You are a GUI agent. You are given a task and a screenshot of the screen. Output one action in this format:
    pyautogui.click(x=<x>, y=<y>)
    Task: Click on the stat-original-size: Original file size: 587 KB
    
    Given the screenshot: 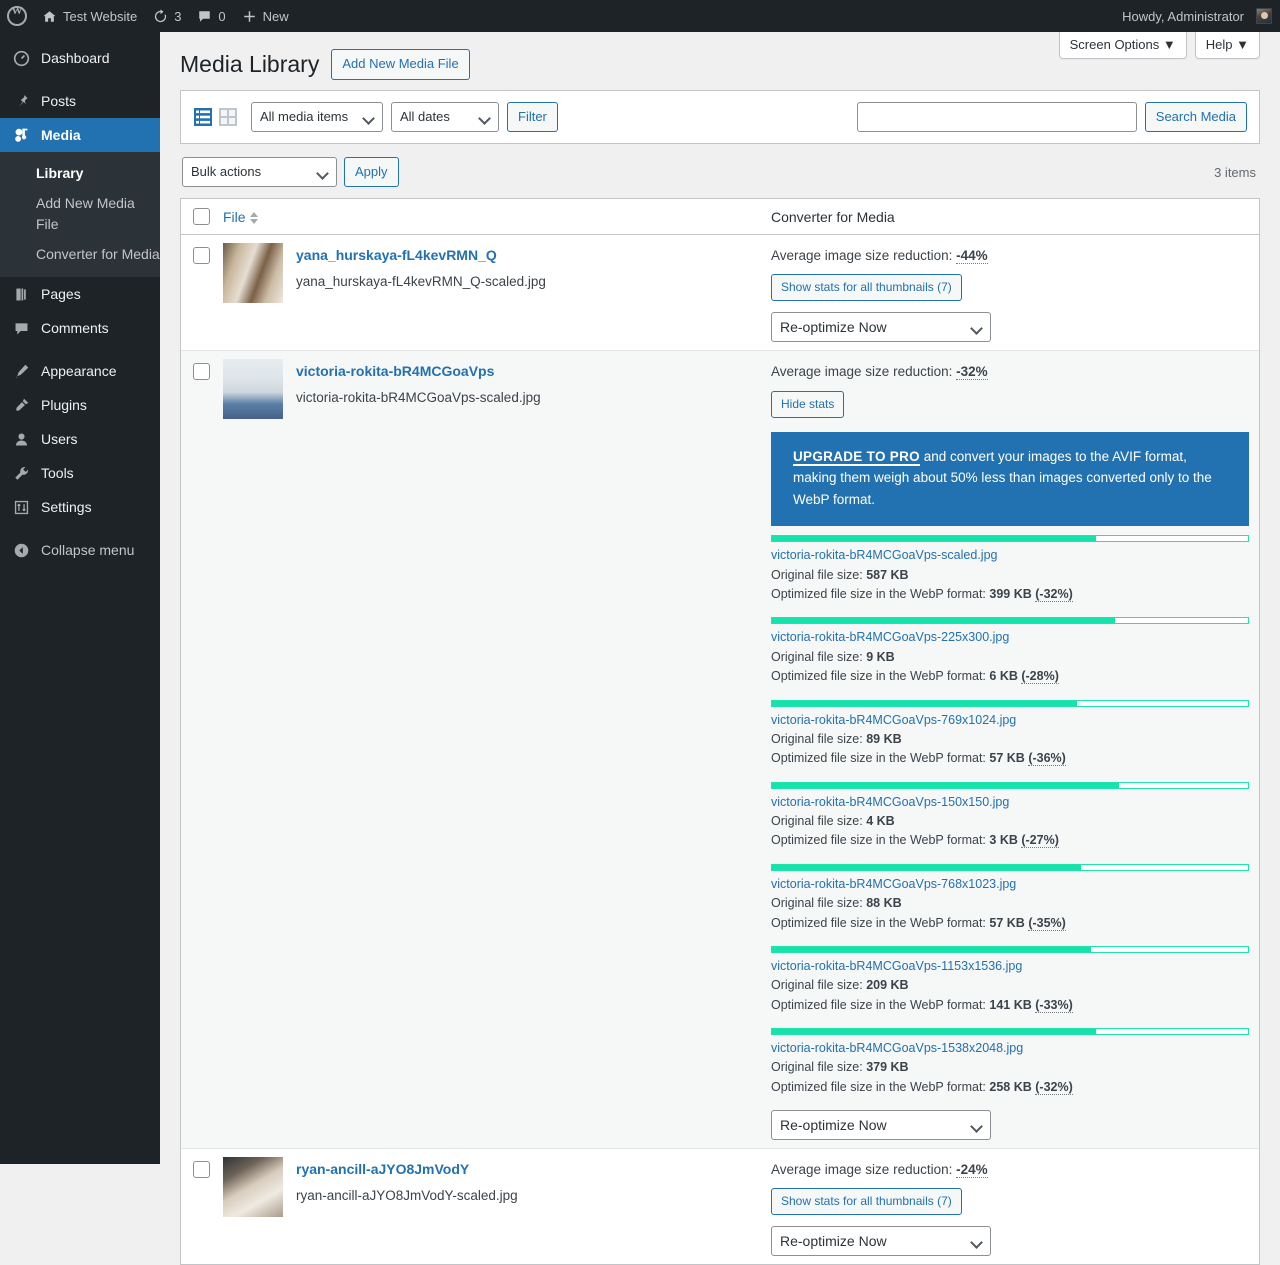 What is the action you would take?
    pyautogui.click(x=840, y=574)
    